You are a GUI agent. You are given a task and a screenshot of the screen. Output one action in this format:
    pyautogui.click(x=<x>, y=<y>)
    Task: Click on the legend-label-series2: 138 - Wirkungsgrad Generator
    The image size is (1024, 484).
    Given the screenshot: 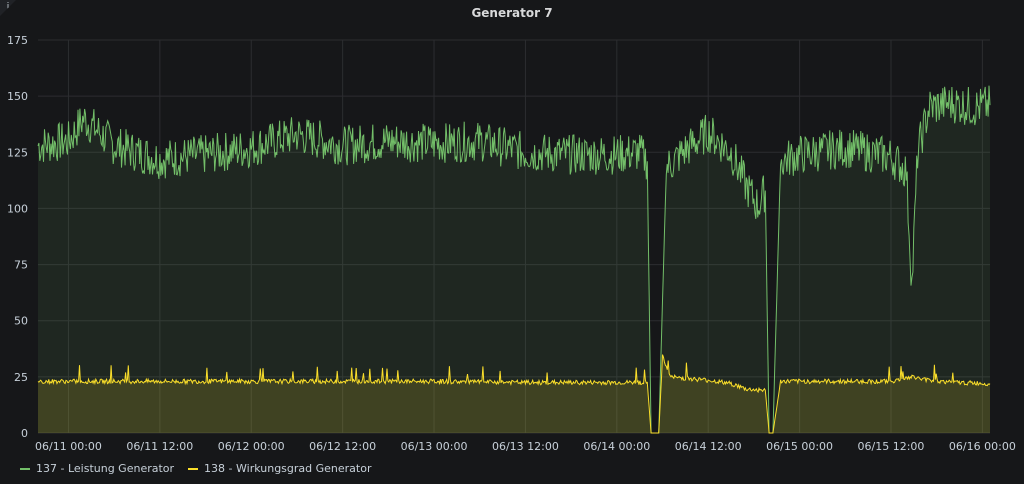 What is the action you would take?
    pyautogui.click(x=288, y=468)
    